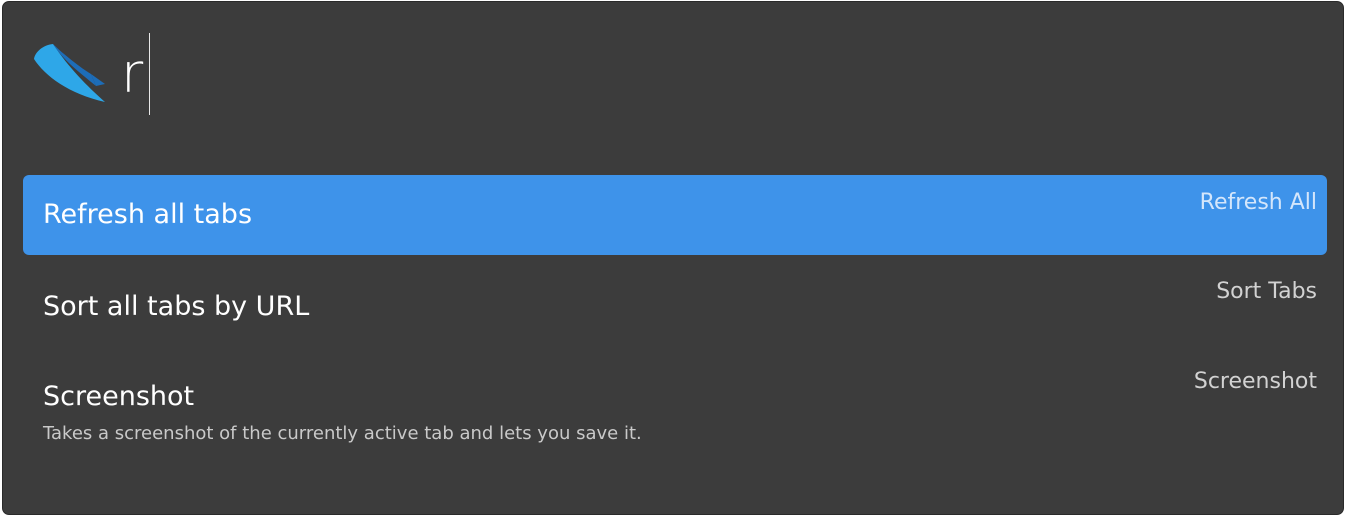 The height and width of the screenshot is (518, 1346). What do you see at coordinates (150, 74) in the screenshot?
I see `text-caret` at bounding box center [150, 74].